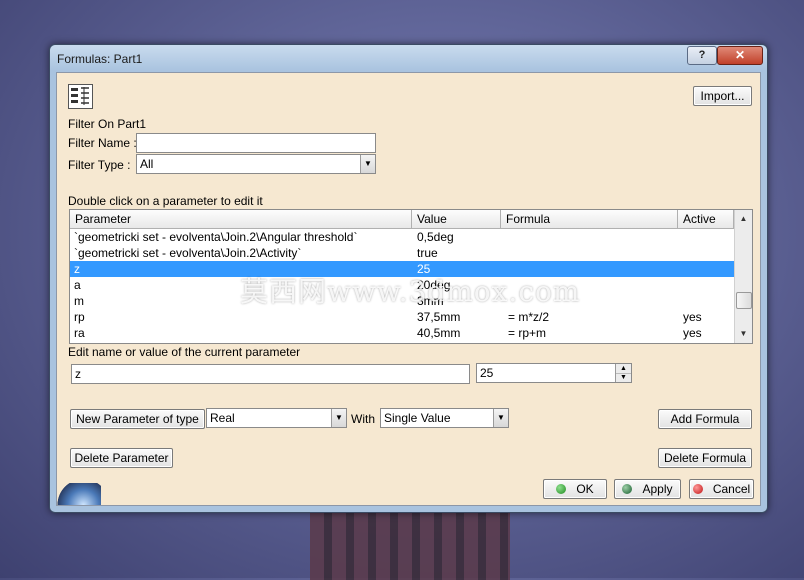 Image resolution: width=804 pixels, height=580 pixels. What do you see at coordinates (410, 291) in the screenshot?
I see `watermark-text: 莫西网www.3dmox.com` at bounding box center [410, 291].